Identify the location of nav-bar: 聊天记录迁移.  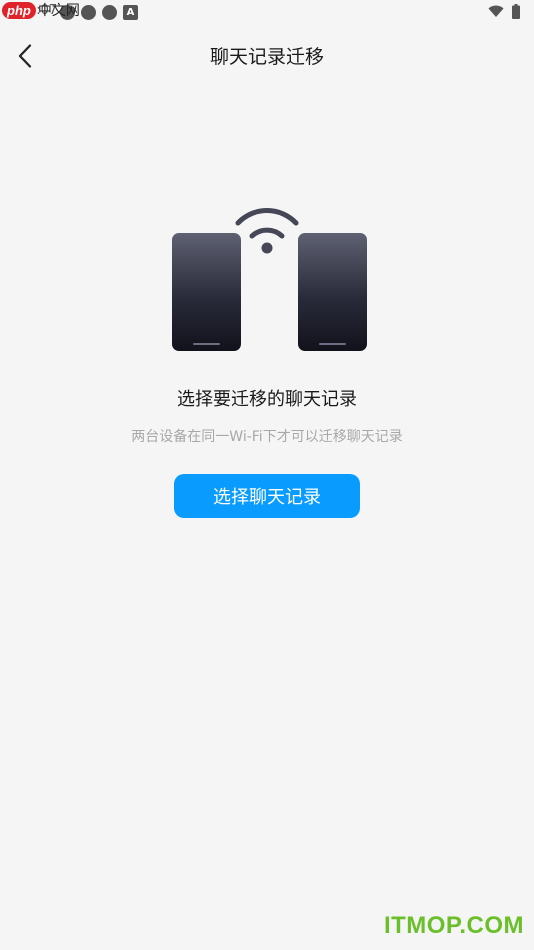
(267, 56).